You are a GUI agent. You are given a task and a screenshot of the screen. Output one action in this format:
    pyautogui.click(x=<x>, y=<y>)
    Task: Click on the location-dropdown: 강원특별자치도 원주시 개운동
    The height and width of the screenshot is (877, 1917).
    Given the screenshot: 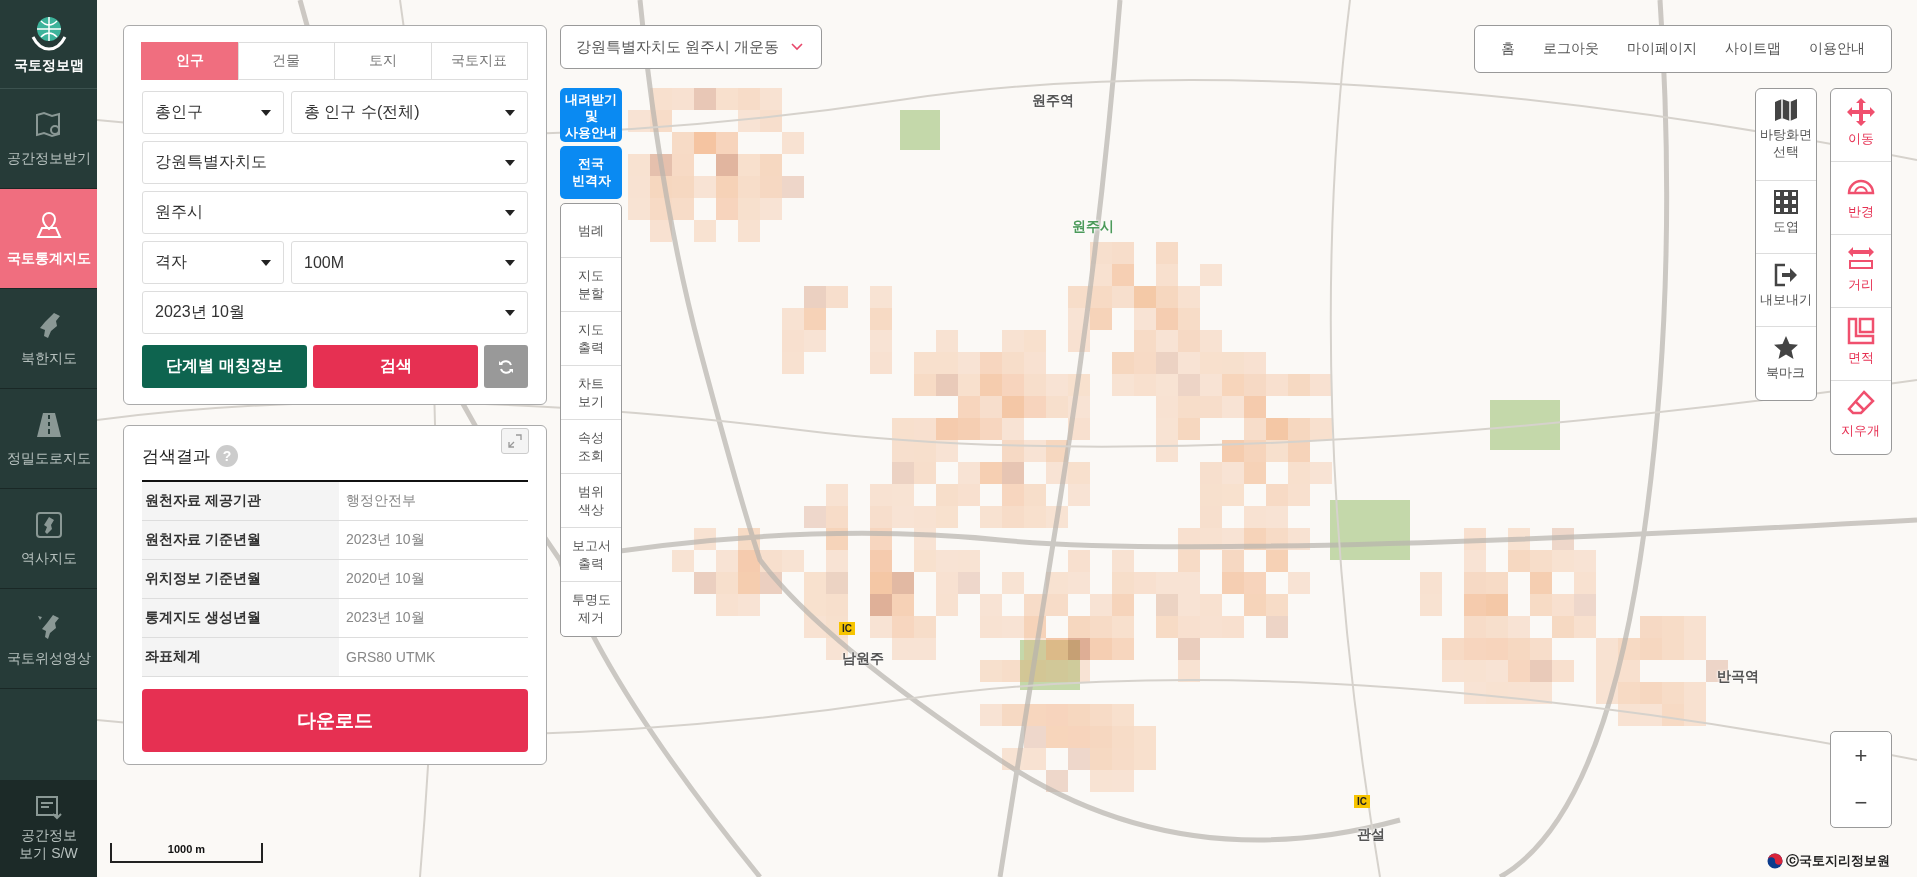 What is the action you would take?
    pyautogui.click(x=691, y=47)
    